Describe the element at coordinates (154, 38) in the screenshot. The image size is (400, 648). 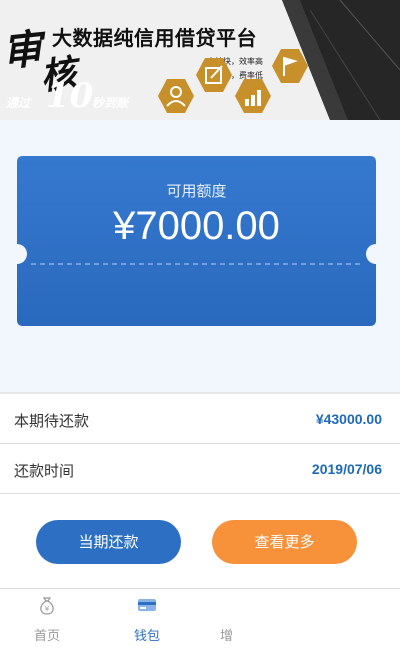
I see `banner-title: 大数据纯信用借贷平台` at that location.